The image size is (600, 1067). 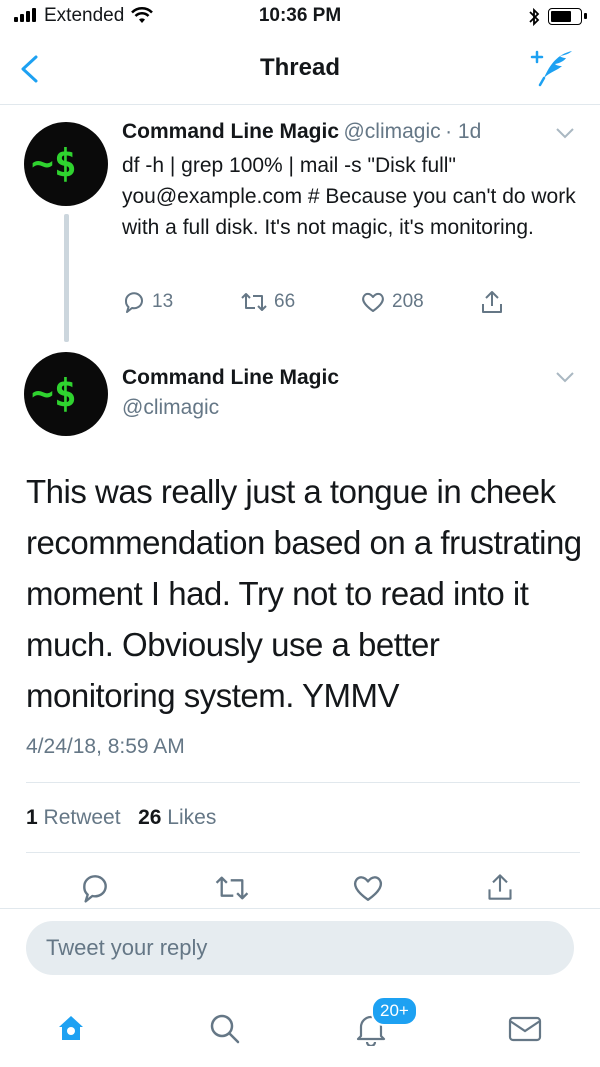 I want to click on status-bar: Extended 10:36 PM, so click(x=300, y=18).